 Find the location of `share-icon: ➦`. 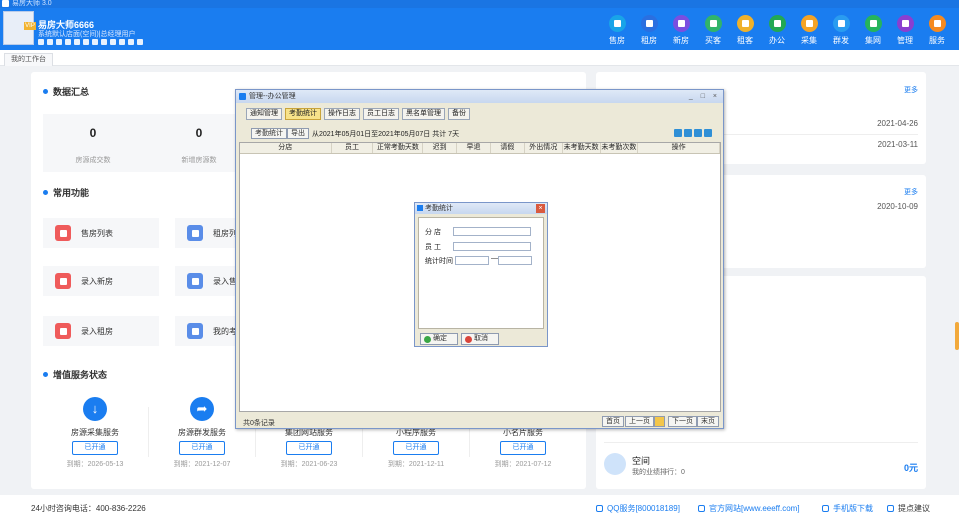

share-icon: ➦ is located at coordinates (202, 409).